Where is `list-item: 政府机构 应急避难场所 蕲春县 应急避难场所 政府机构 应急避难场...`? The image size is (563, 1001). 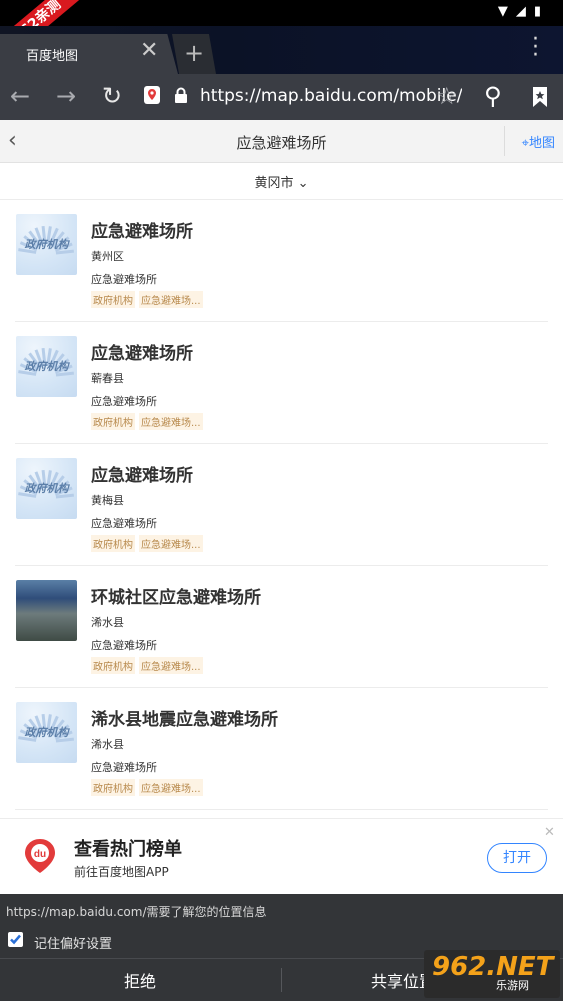 list-item: 政府机构 应急避难场所 蕲春县 应急避难场所 政府机构 应急避难场... is located at coordinates (281, 383).